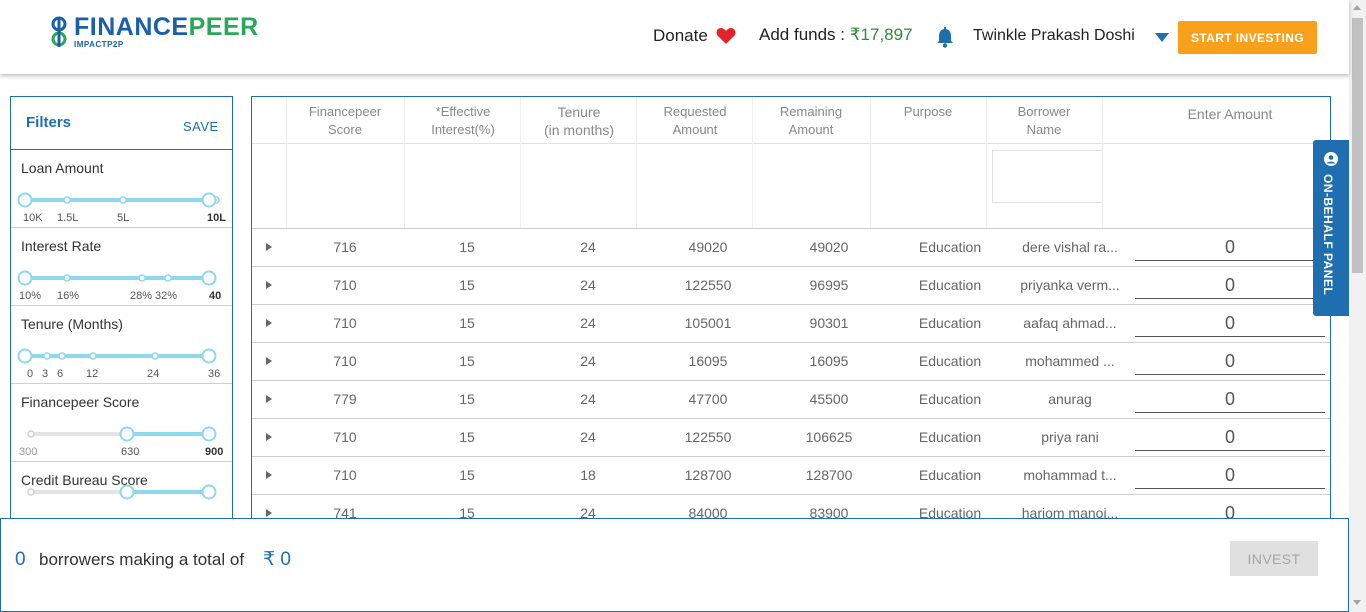 This screenshot has width=1366, height=612. Describe the element at coordinates (463, 111) in the screenshot. I see `header-line: *Effective` at that location.